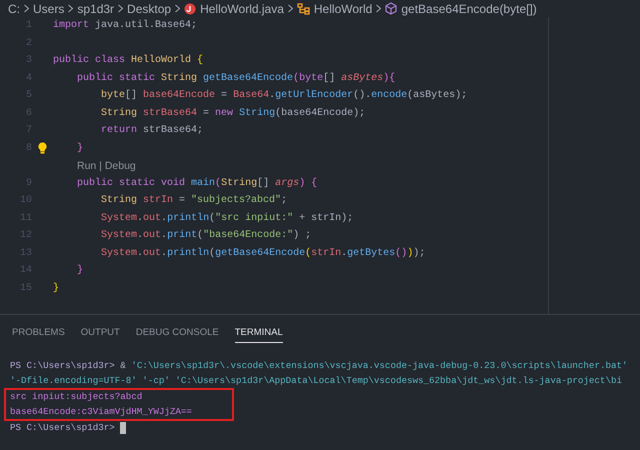 Image resolution: width=640 pixels, height=450 pixels. I want to click on panel-tab: OUTPUT, so click(100, 333).